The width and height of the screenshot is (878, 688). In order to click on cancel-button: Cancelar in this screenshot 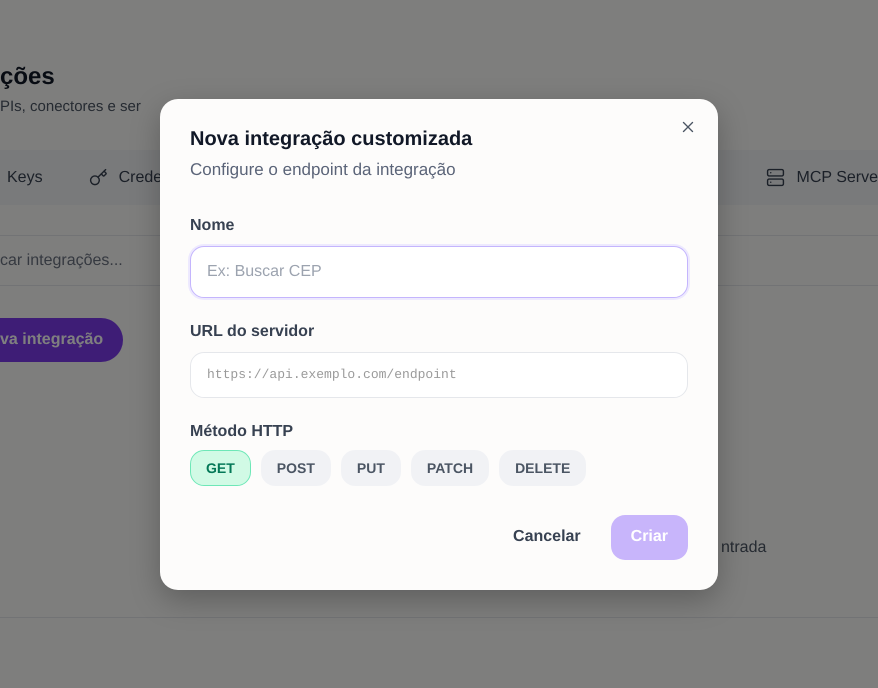, I will do `click(547, 537)`.